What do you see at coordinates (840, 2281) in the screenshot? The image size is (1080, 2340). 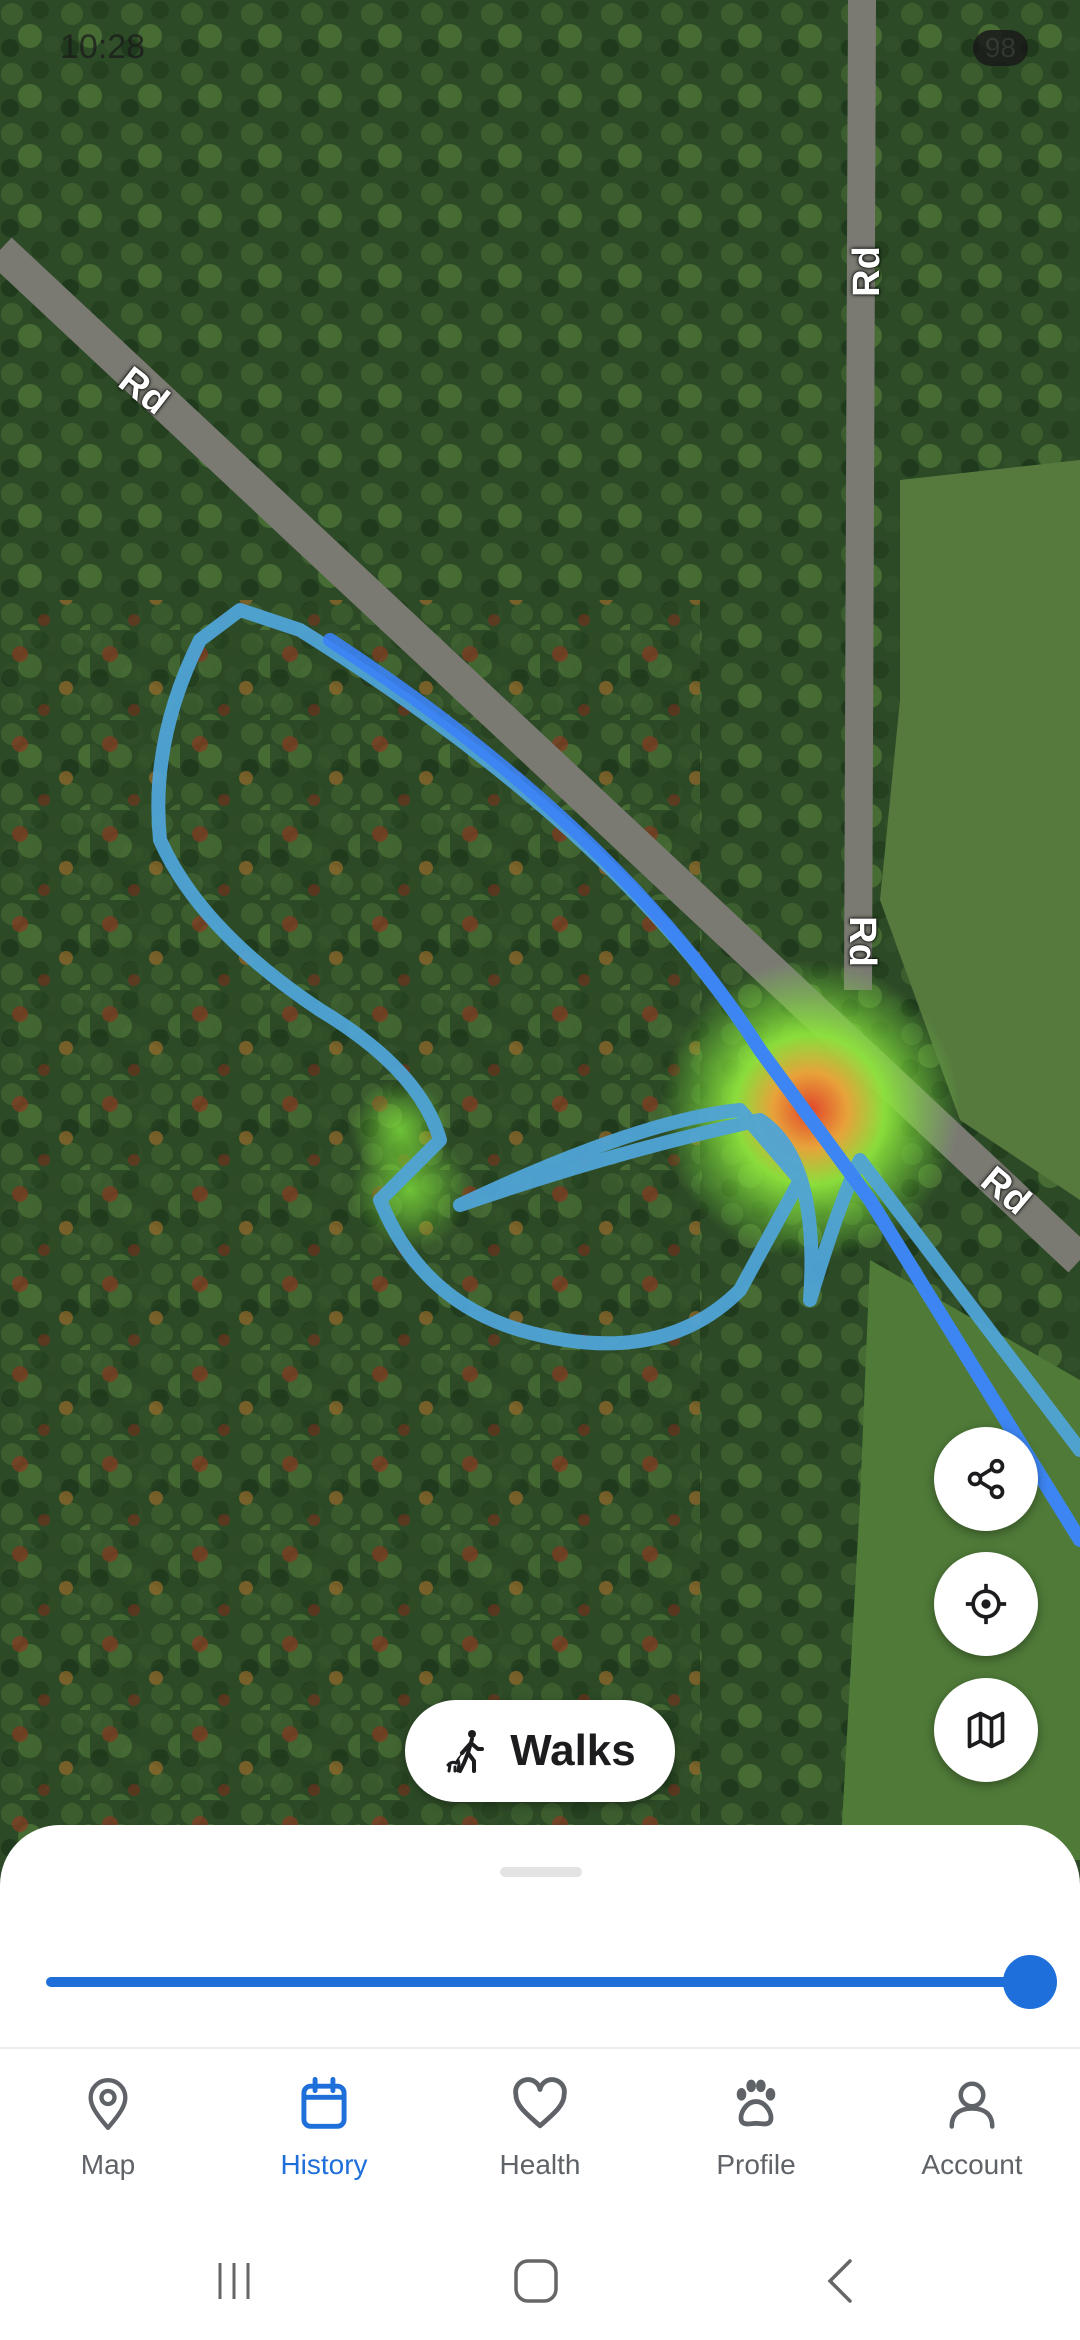 I see `back-icon` at bounding box center [840, 2281].